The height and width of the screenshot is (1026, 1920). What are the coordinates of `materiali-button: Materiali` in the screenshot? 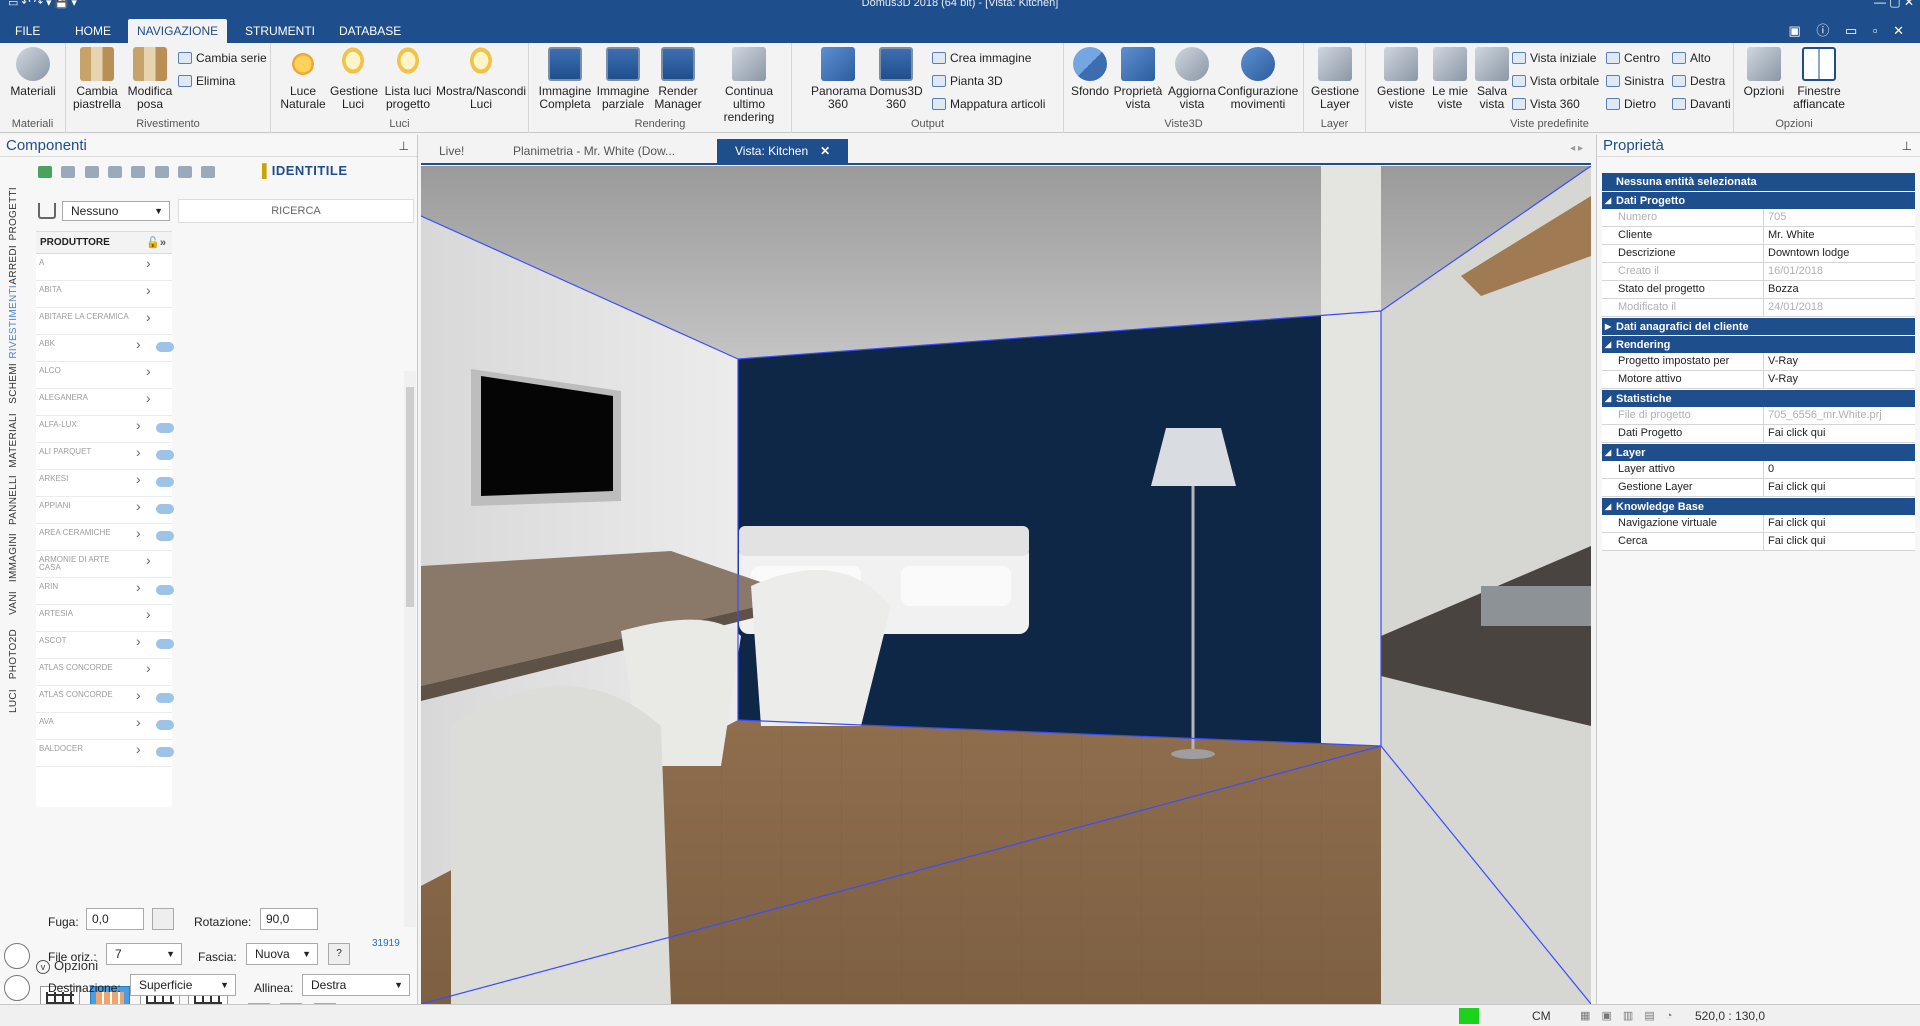 It's located at (33, 72).